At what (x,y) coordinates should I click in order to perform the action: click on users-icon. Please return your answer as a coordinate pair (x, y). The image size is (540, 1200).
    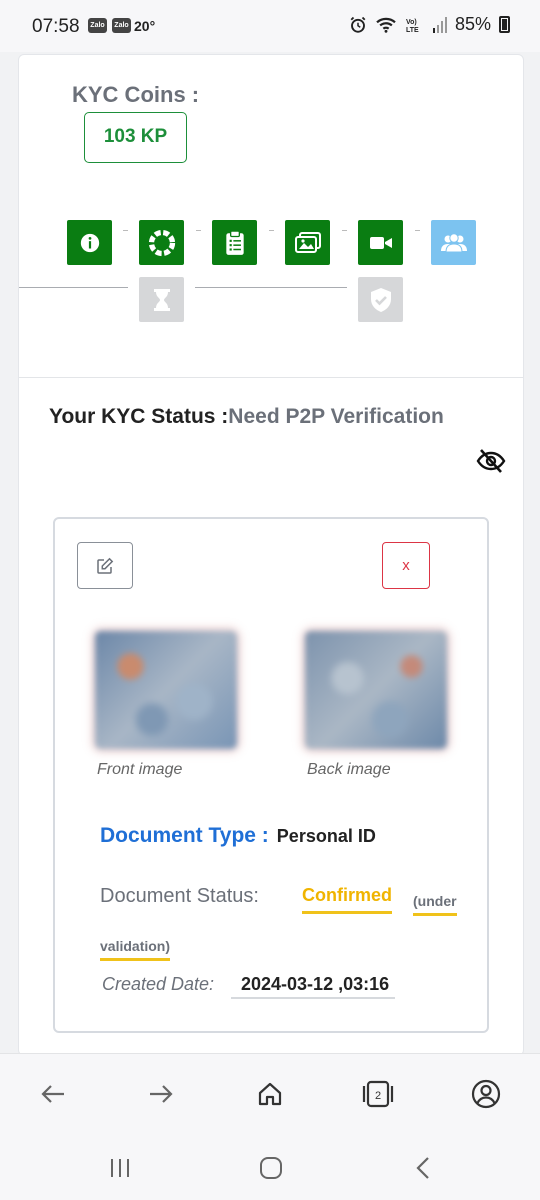
    Looking at the image, I should click on (453, 242).